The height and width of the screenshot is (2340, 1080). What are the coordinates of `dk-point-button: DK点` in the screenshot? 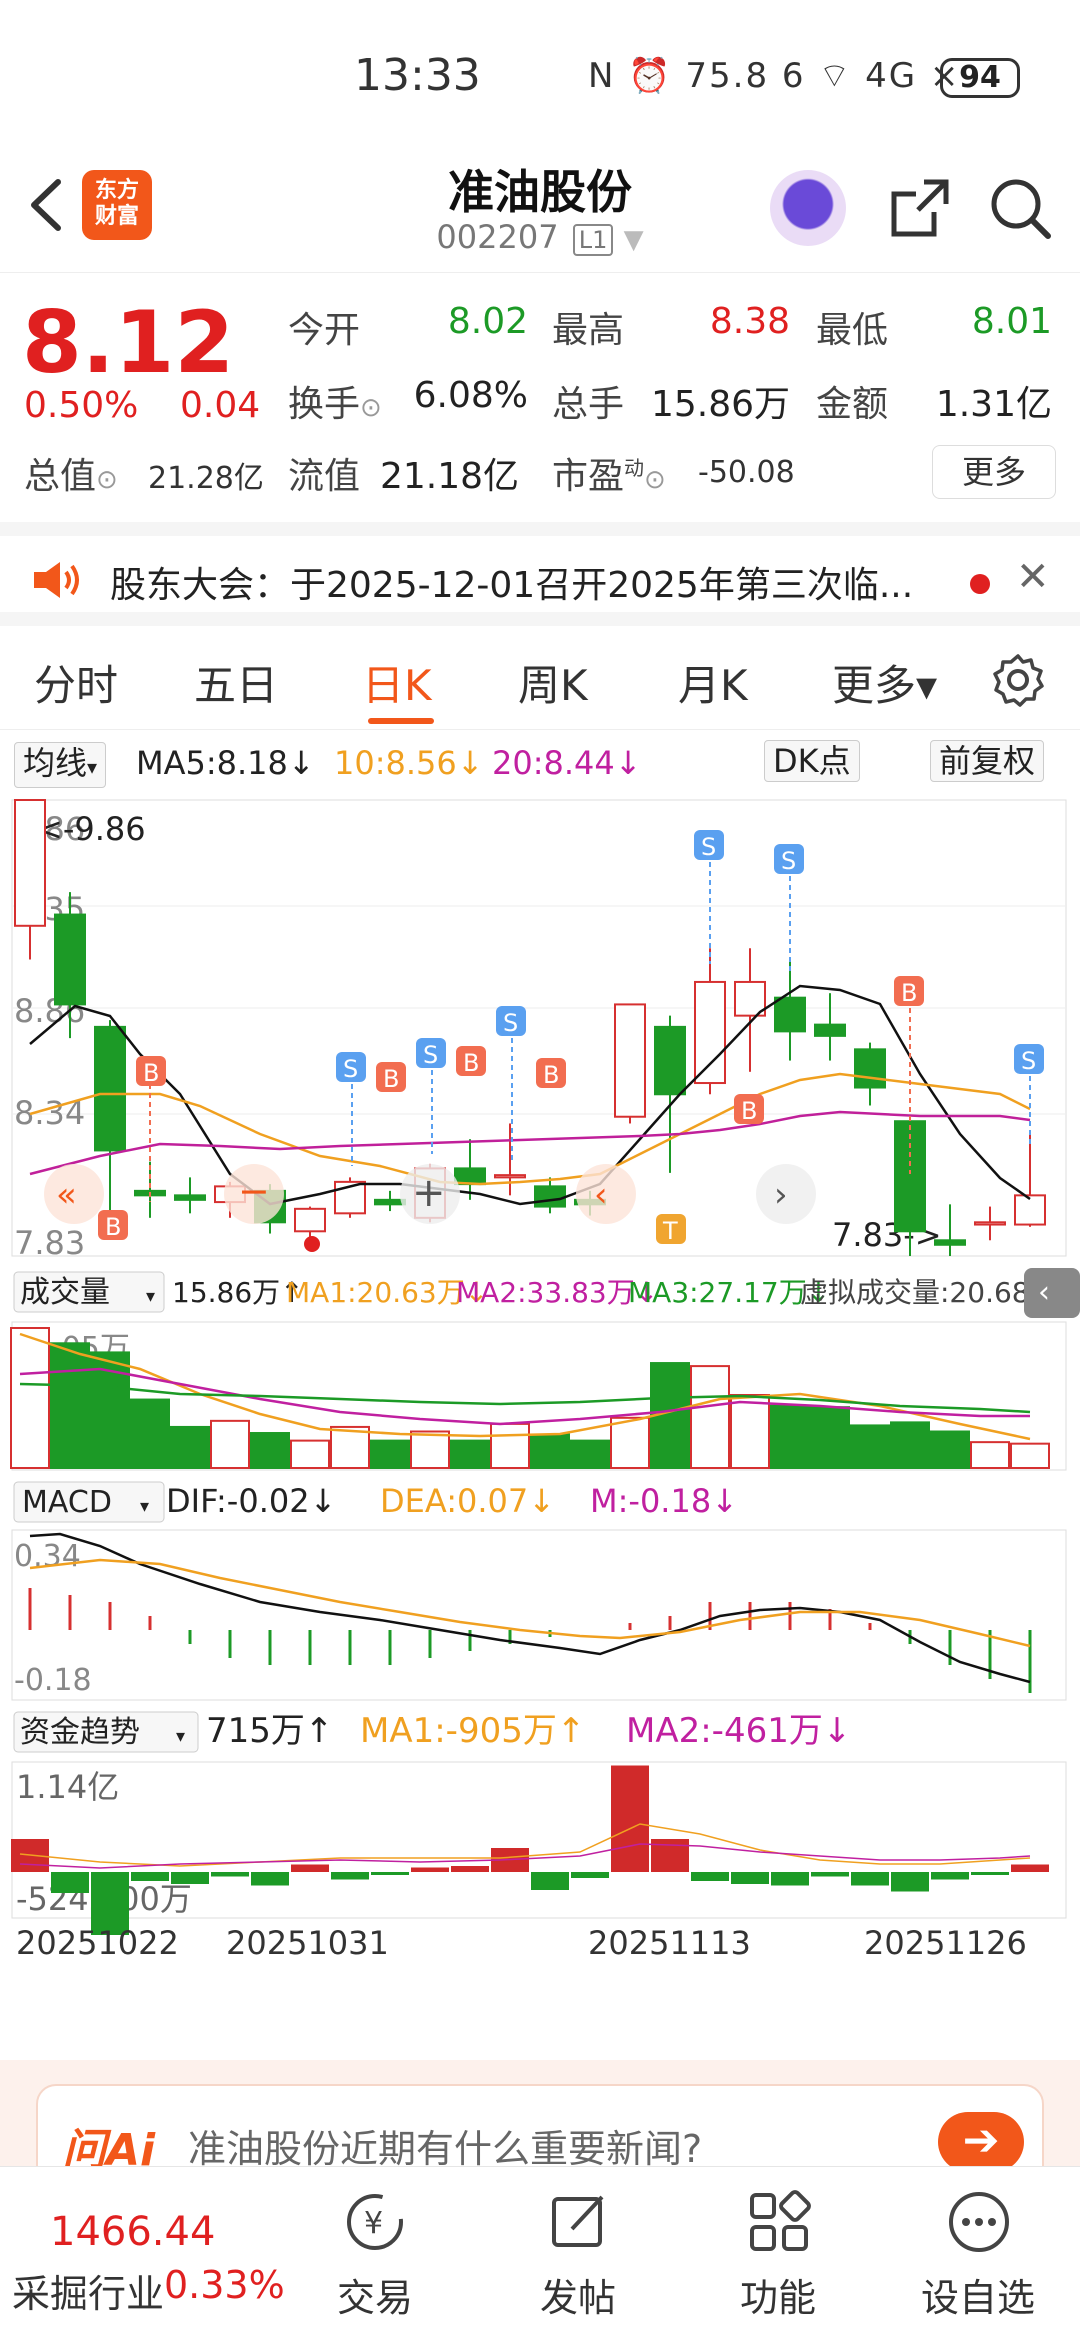 It's located at (812, 761).